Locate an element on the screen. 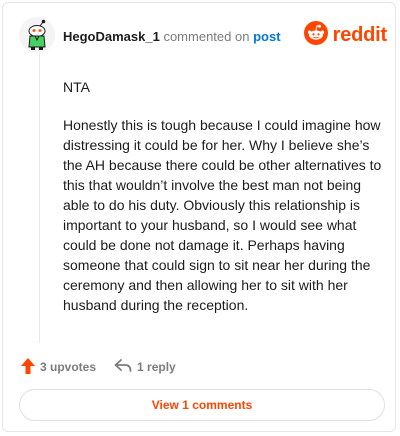 Image resolution: width=400 pixels, height=436 pixels. reddit-brand: reddit is located at coordinates (345, 35).